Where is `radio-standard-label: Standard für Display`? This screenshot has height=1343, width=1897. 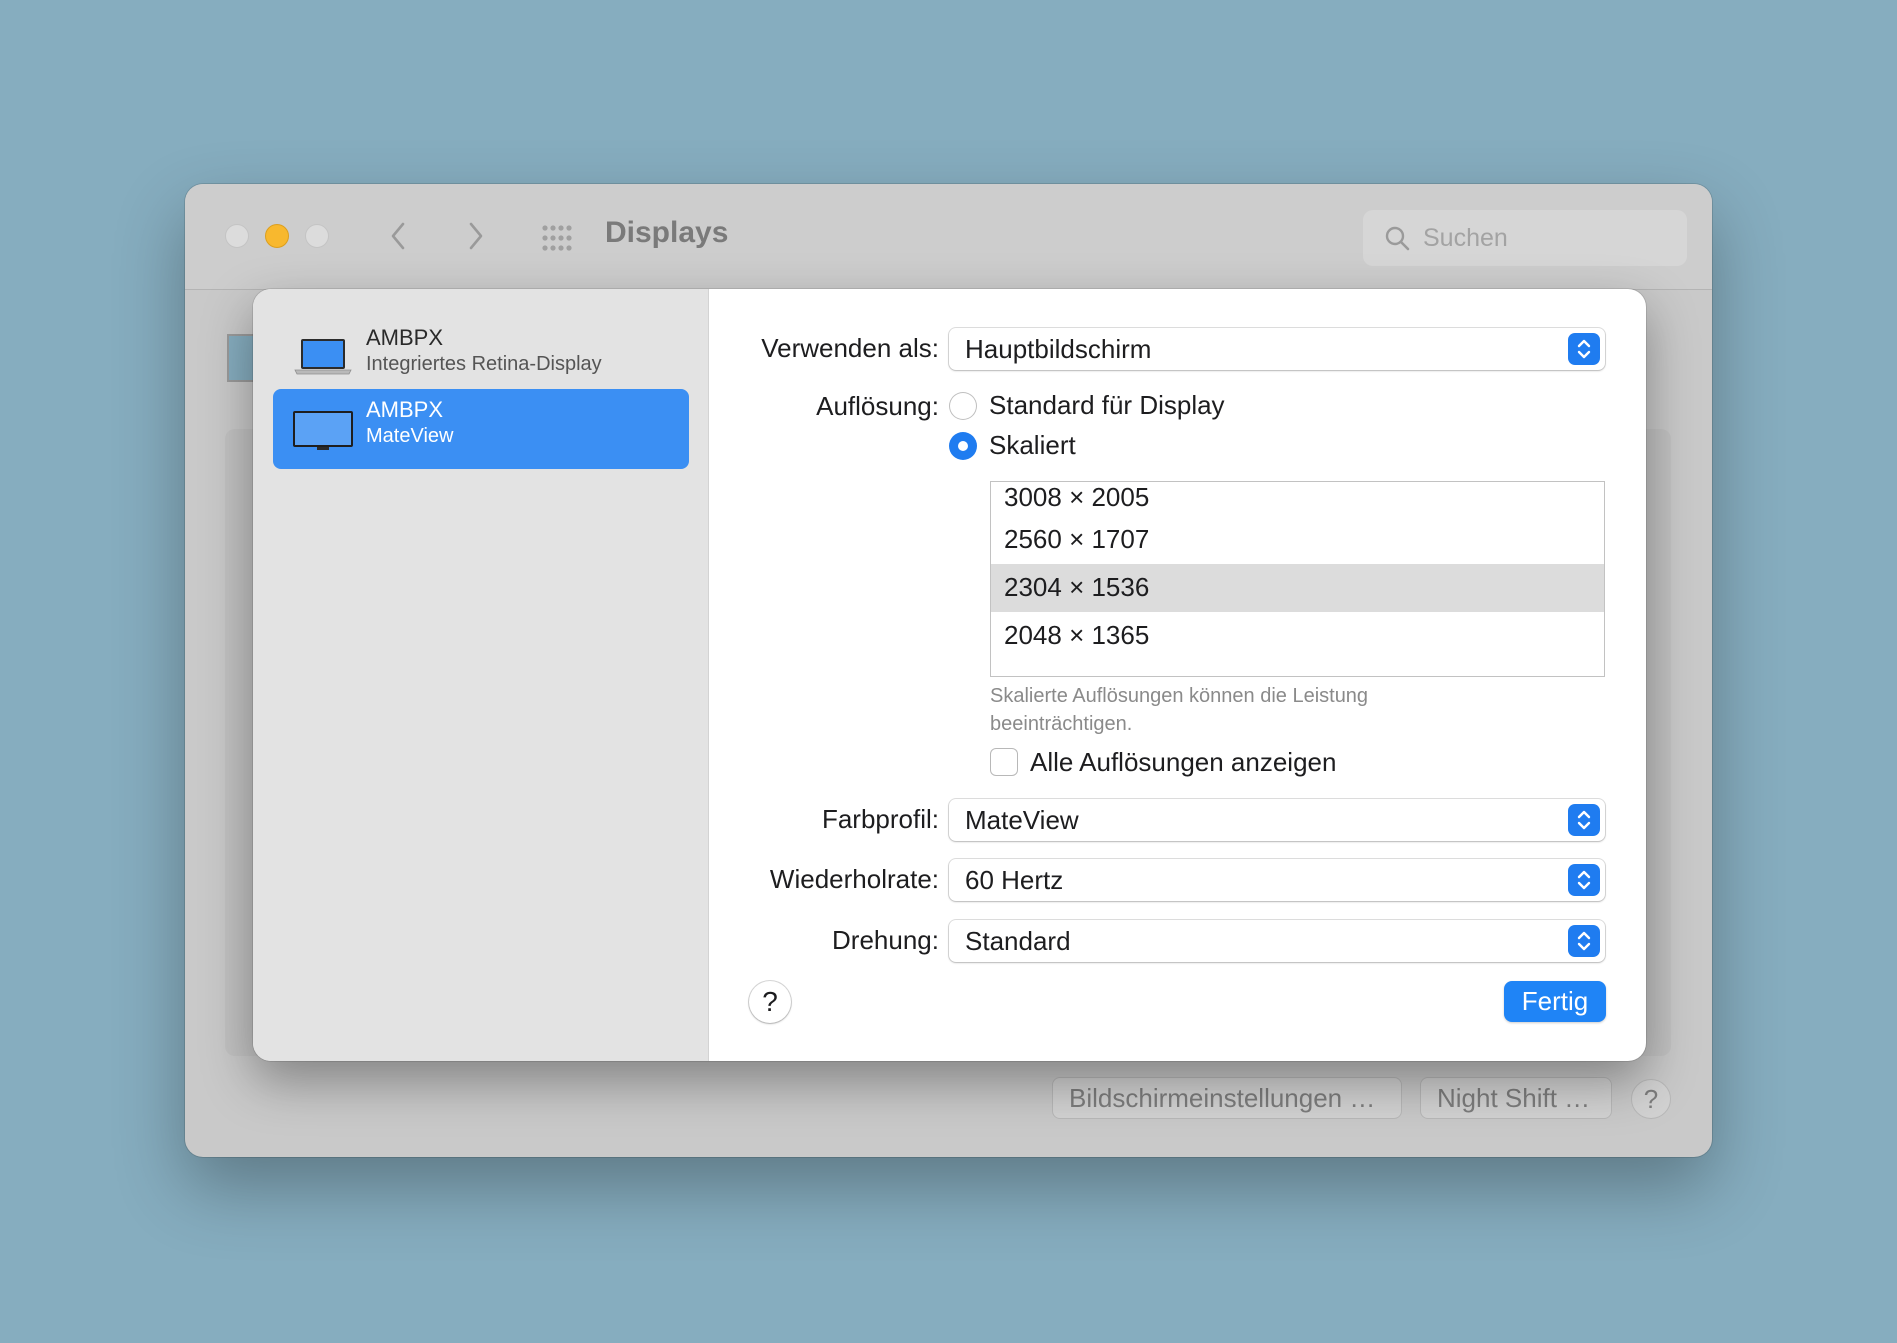 radio-standard-label: Standard für Display is located at coordinates (1107, 405).